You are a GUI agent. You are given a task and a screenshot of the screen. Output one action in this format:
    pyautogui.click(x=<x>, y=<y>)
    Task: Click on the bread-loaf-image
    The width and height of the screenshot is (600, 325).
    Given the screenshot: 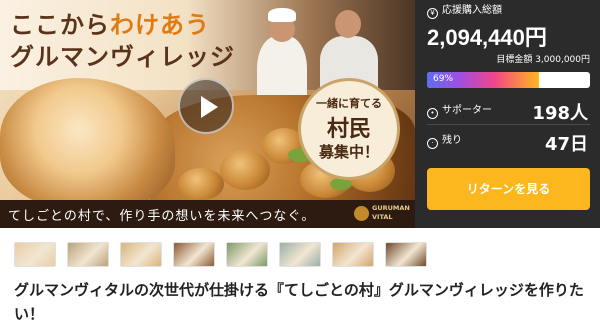 What is the action you would take?
    pyautogui.click(x=87, y=143)
    